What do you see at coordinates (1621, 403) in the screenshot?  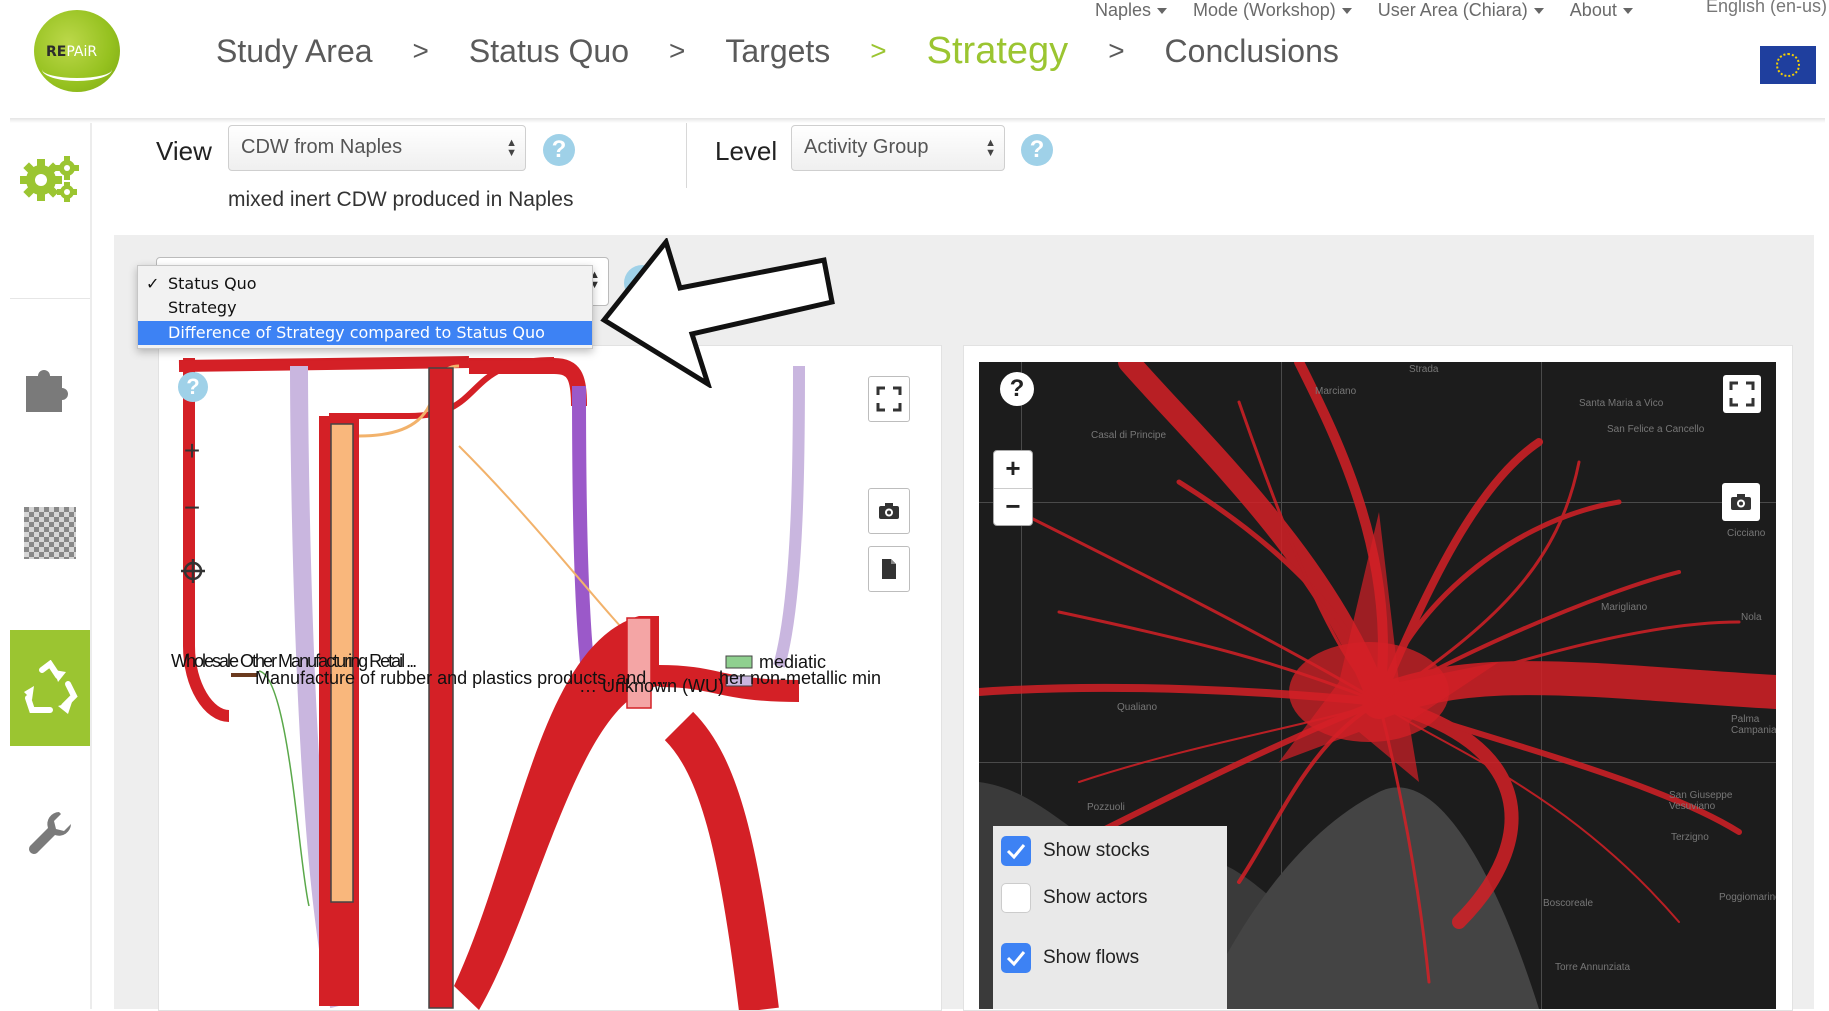 I see `map-place-label: Santa Maria a Vico` at bounding box center [1621, 403].